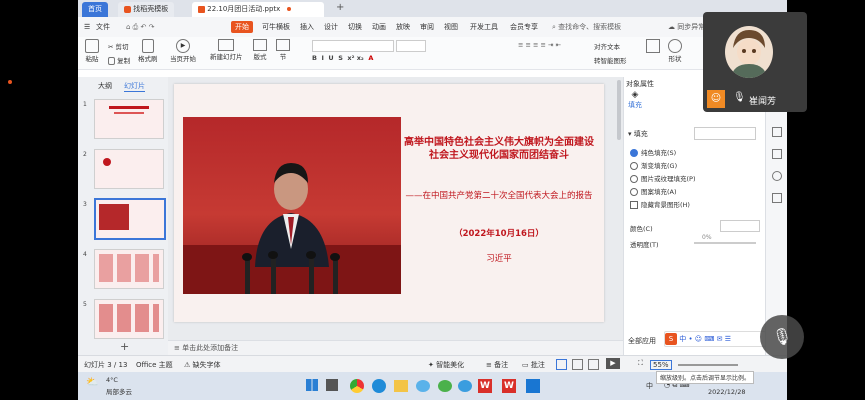 This screenshot has height=400, width=865. Describe the element at coordinates (379, 27) in the screenshot. I see `menu-item-4: 动画` at that location.